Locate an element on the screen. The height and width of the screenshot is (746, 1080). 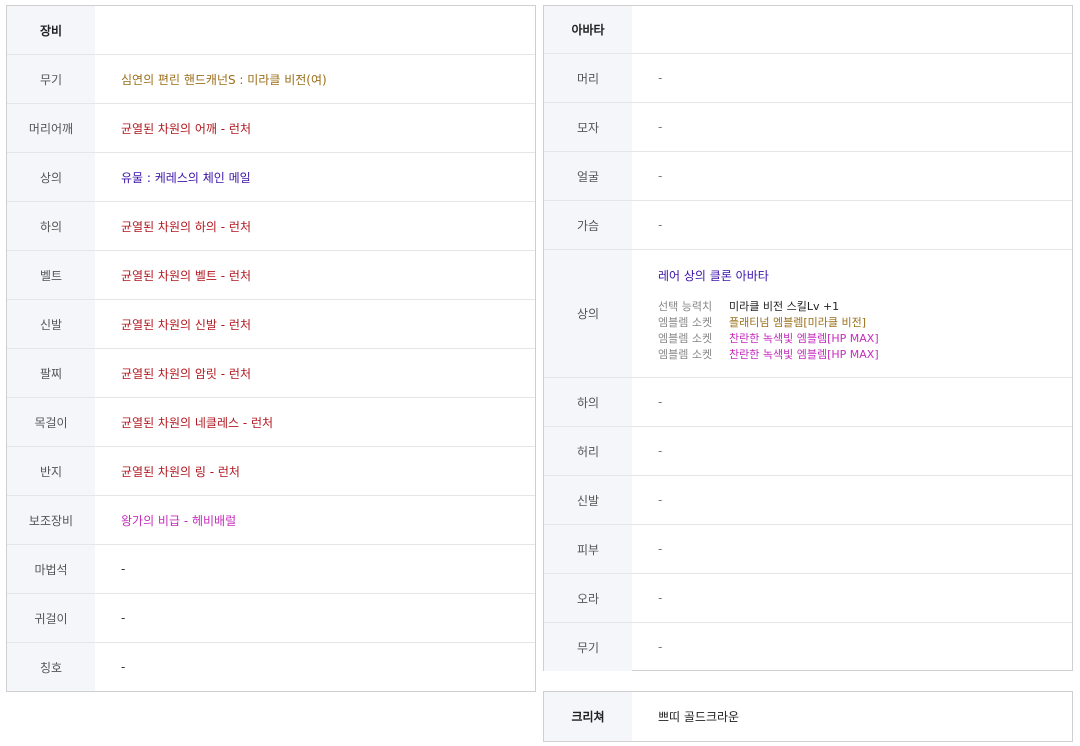
equipment-row-weapon: 무기 심연의 편린 핸드캐넌S : 미라클 비전(여) is located at coordinates (271, 78).